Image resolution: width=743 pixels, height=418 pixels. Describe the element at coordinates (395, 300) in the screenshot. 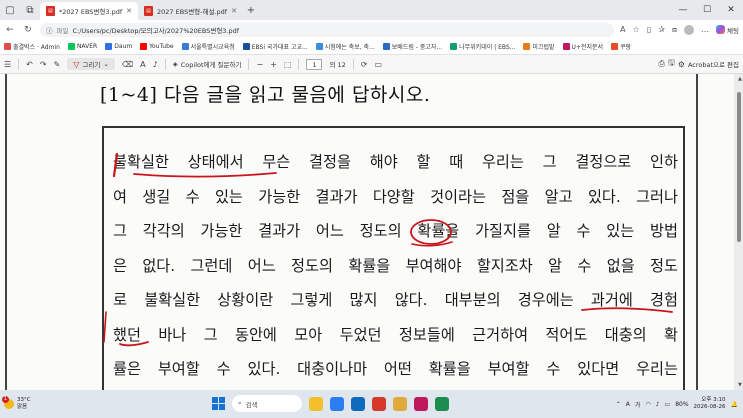

I see `passage-line: 로 불확실한 상황이란 그렇게 많지 않다. 대부분의 경우에는 과거에 경험` at that location.